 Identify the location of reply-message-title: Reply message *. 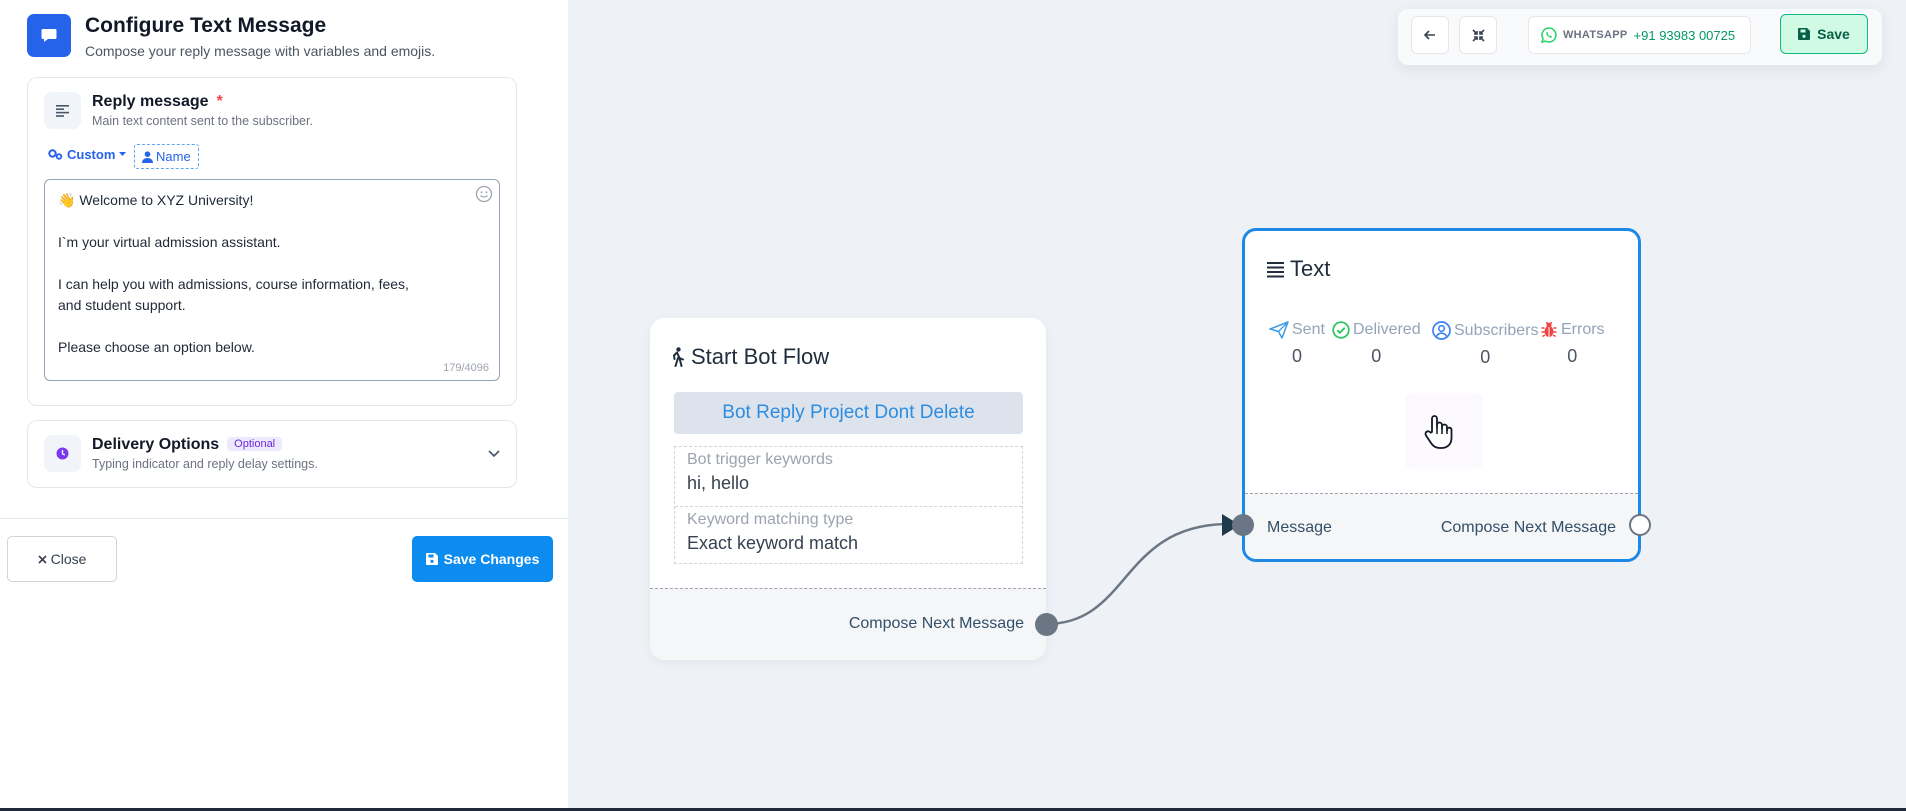
(157, 101).